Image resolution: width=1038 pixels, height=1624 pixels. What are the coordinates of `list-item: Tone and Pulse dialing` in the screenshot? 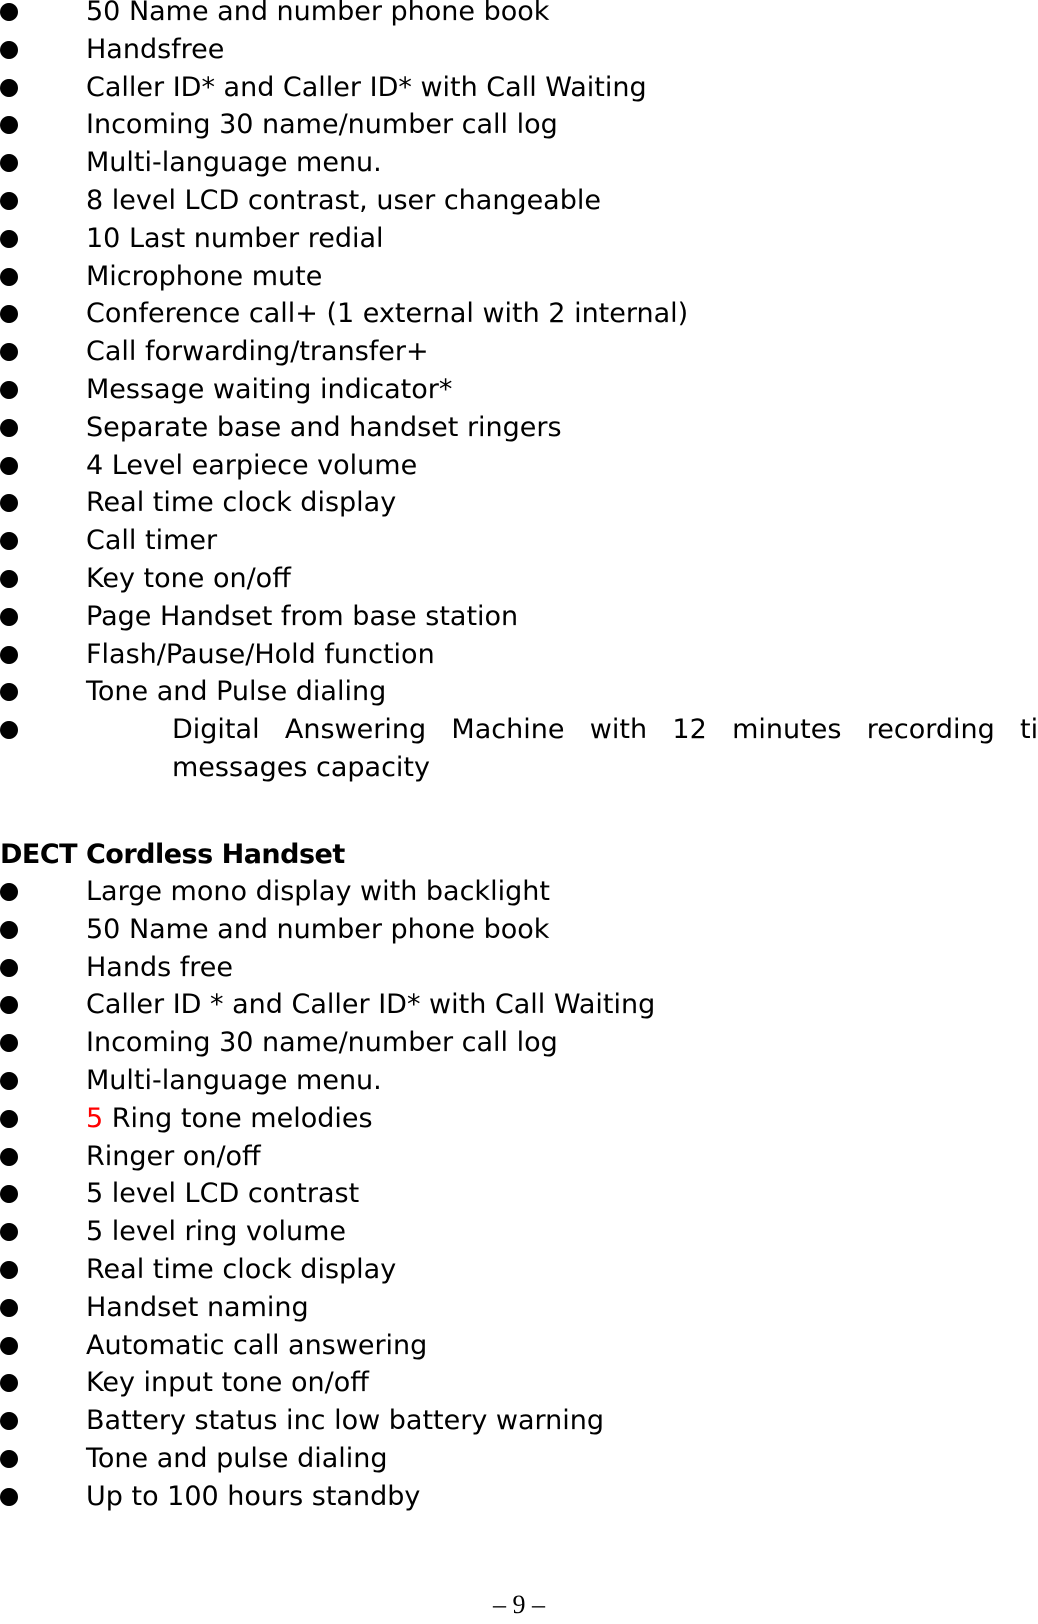 It's located at (519, 692).